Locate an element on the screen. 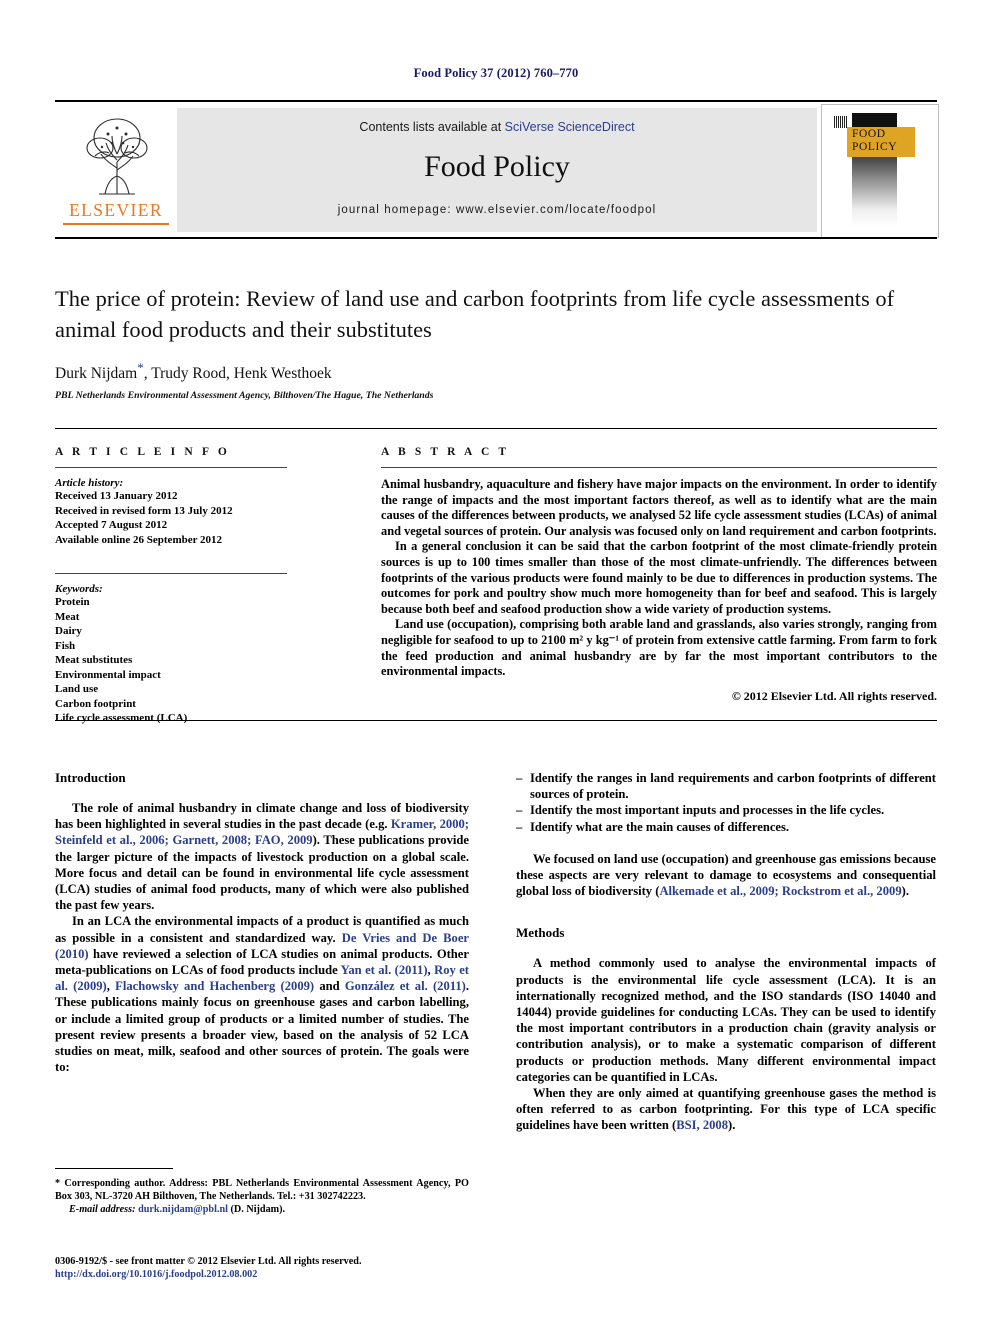 This screenshot has width=992, height=1323. methods-heading: Methods is located at coordinates (540, 933).